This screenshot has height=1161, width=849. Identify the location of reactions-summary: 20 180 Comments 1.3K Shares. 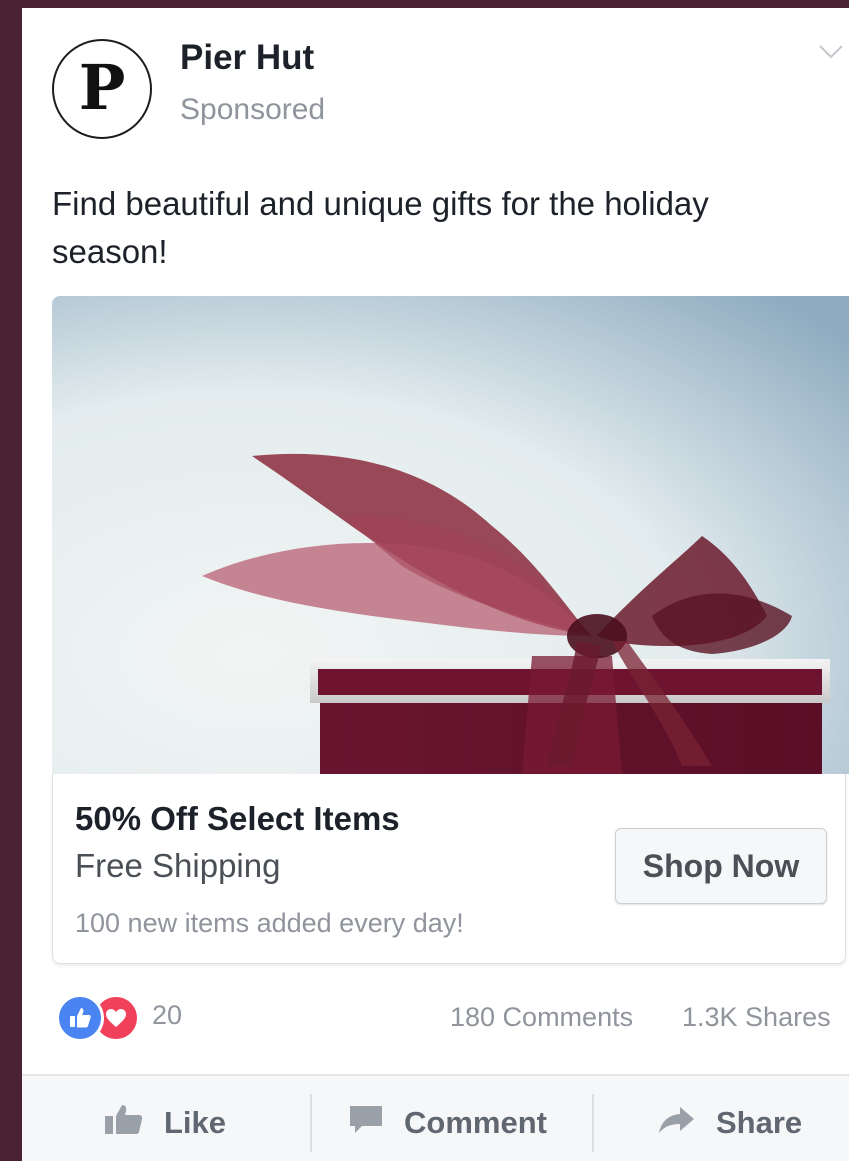
(446, 1018).